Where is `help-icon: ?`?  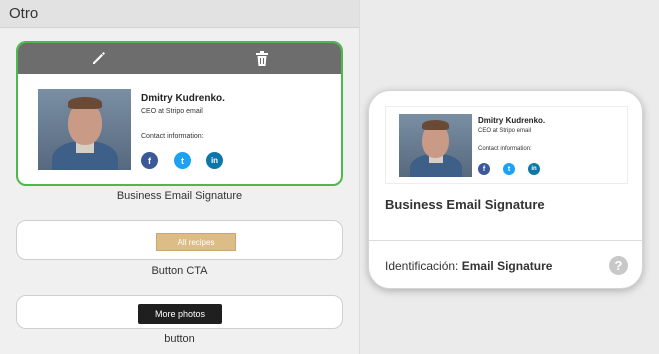
help-icon: ? is located at coordinates (618, 265).